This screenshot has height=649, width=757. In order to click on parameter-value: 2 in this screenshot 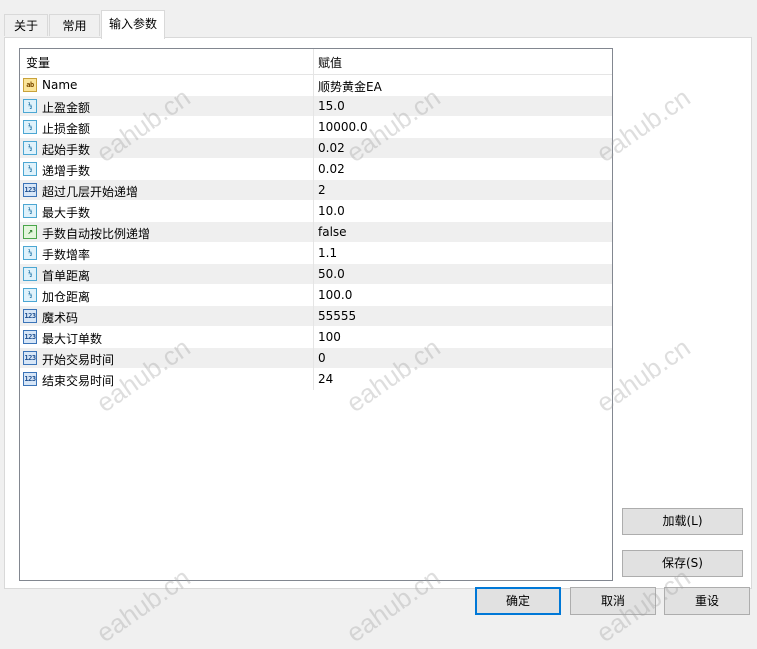, I will do `click(322, 190)`.